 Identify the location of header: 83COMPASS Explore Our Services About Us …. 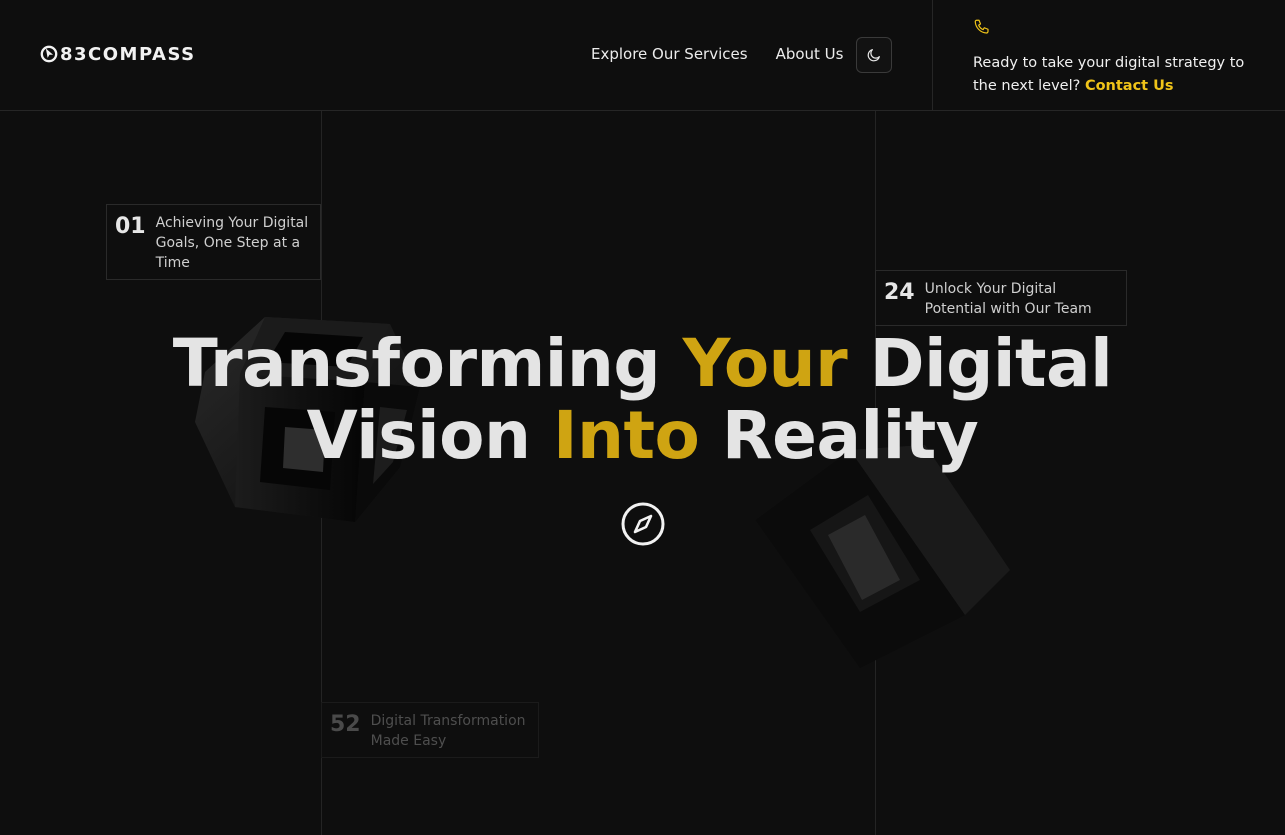
(642, 55).